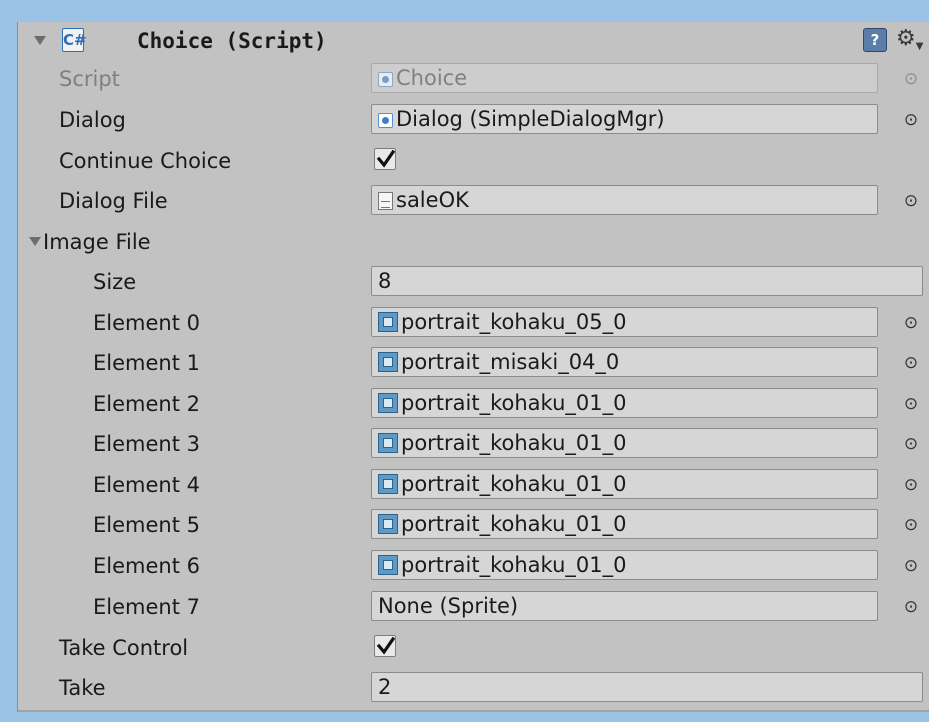 This screenshot has width=929, height=722. What do you see at coordinates (514, 322) in the screenshot?
I see `element-value: portrait_kohaku_05_0` at bounding box center [514, 322].